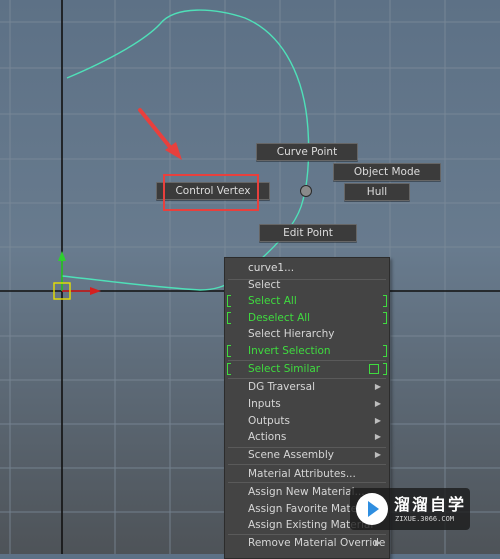 The width and height of the screenshot is (500, 559). Describe the element at coordinates (387, 172) in the screenshot. I see `marking-menu-object-mode: Object Mode` at that location.